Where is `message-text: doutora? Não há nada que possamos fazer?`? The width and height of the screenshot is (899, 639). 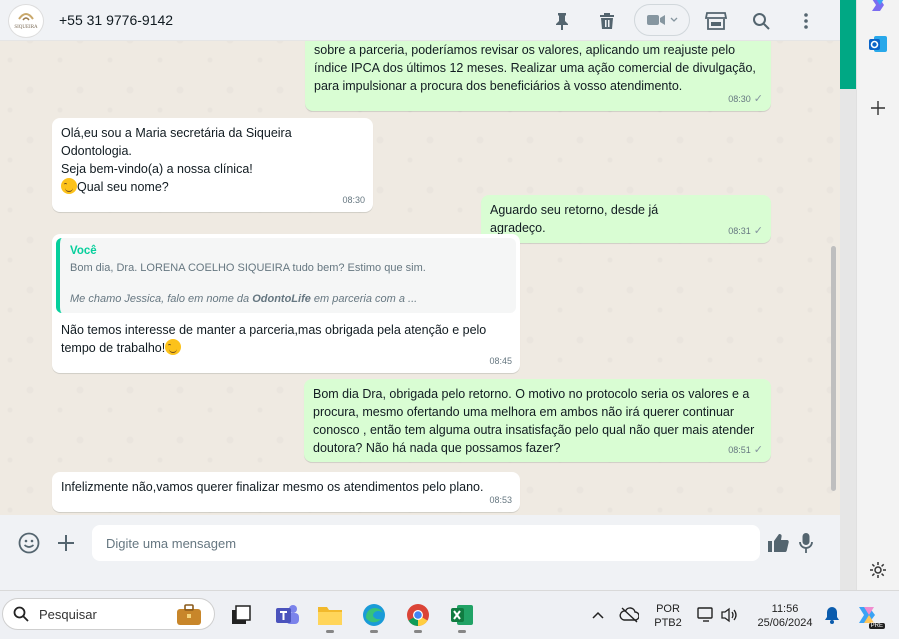 message-text: doutora? Não há nada que possamos fazer? is located at coordinates (437, 448).